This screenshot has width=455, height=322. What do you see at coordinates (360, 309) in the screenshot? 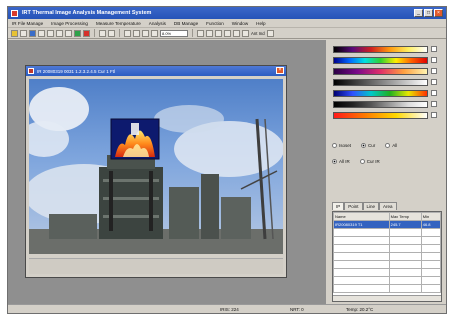
I see `status-temperature: Temp: 20.2°C` at bounding box center [360, 309].